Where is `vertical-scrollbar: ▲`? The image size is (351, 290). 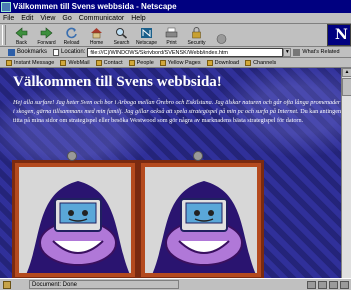
vertical-scrollbar: ▲ is located at coordinates (346, 173).